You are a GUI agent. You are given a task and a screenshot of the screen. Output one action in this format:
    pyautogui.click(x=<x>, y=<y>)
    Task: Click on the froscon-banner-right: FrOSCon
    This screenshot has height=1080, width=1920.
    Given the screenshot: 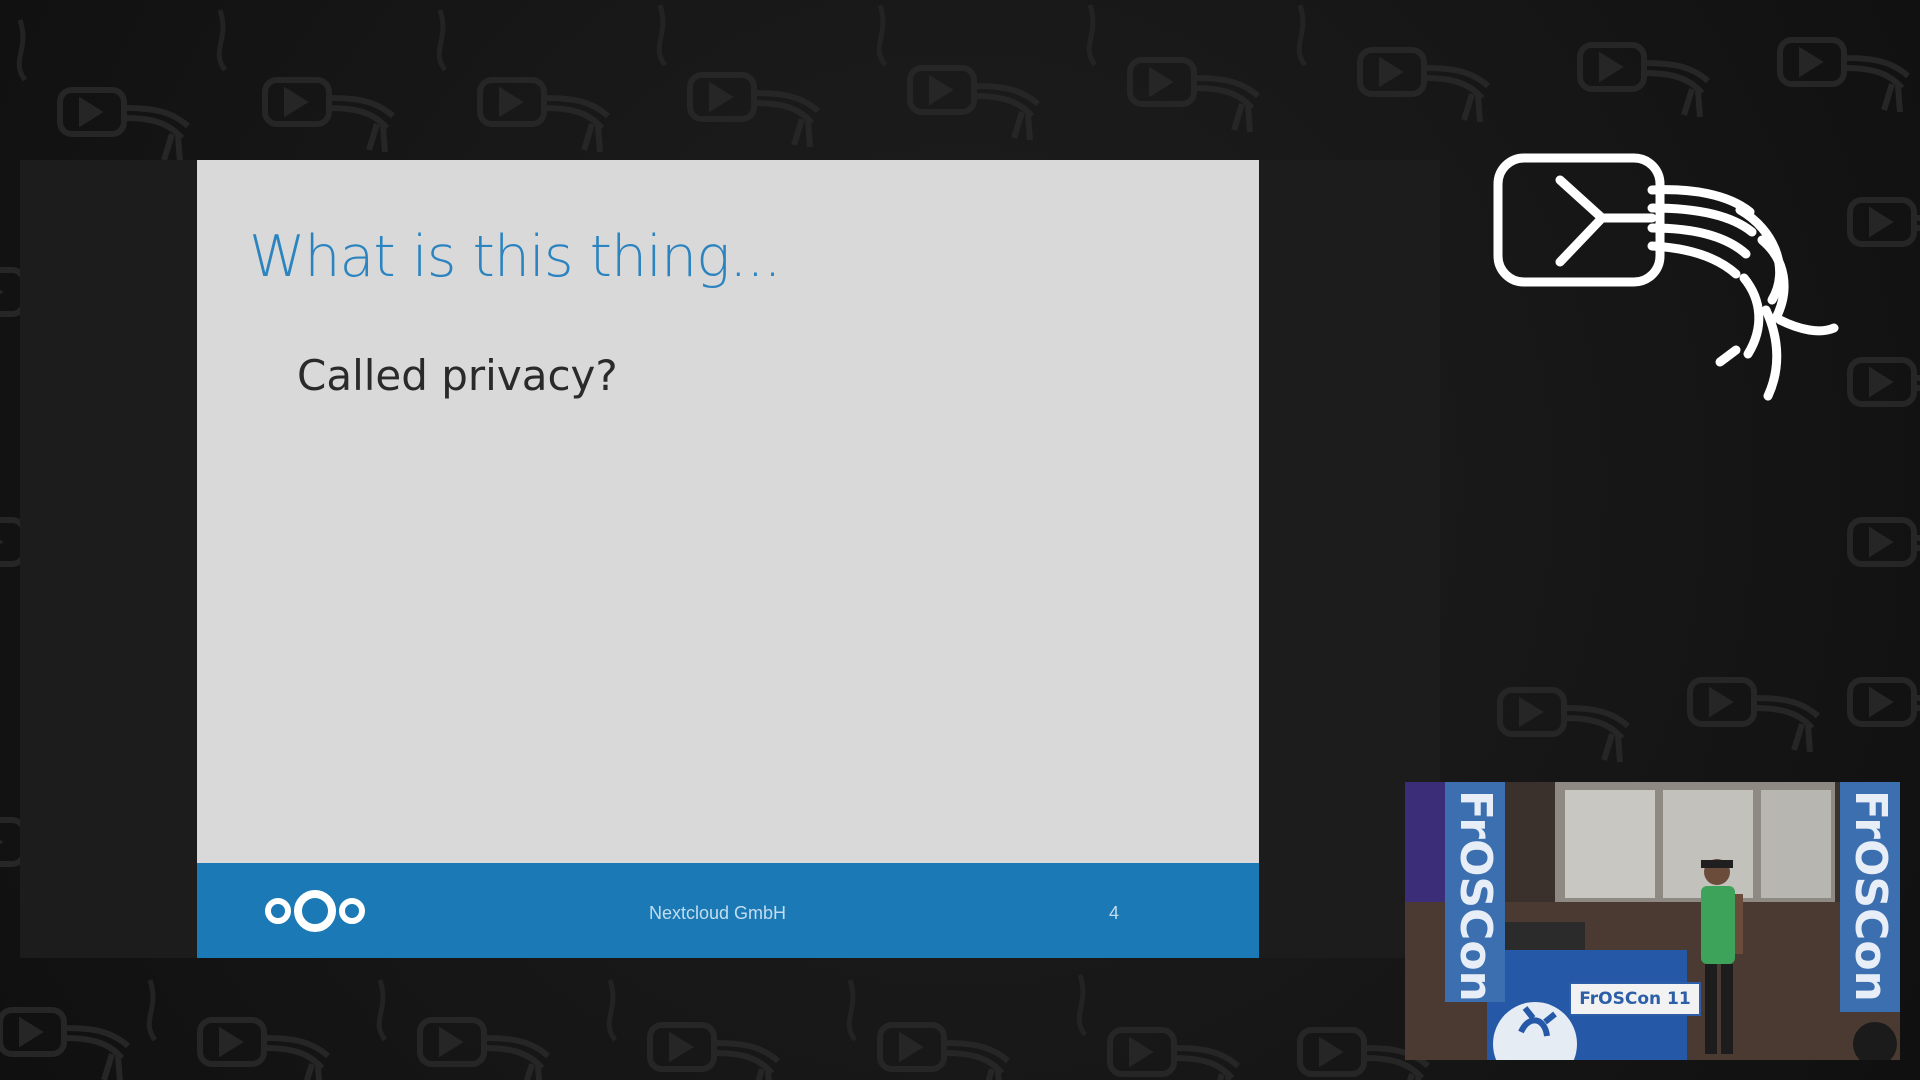 What is the action you would take?
    pyautogui.click(x=1870, y=897)
    